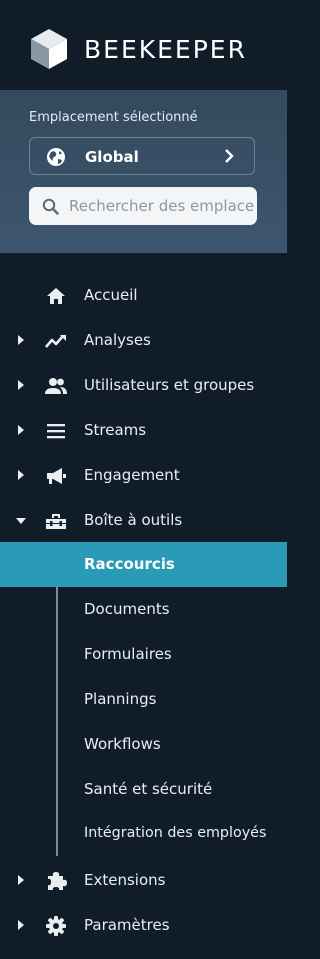 The width and height of the screenshot is (320, 959). Describe the element at coordinates (229, 156) in the screenshot. I see `chevron-right-icon` at that location.